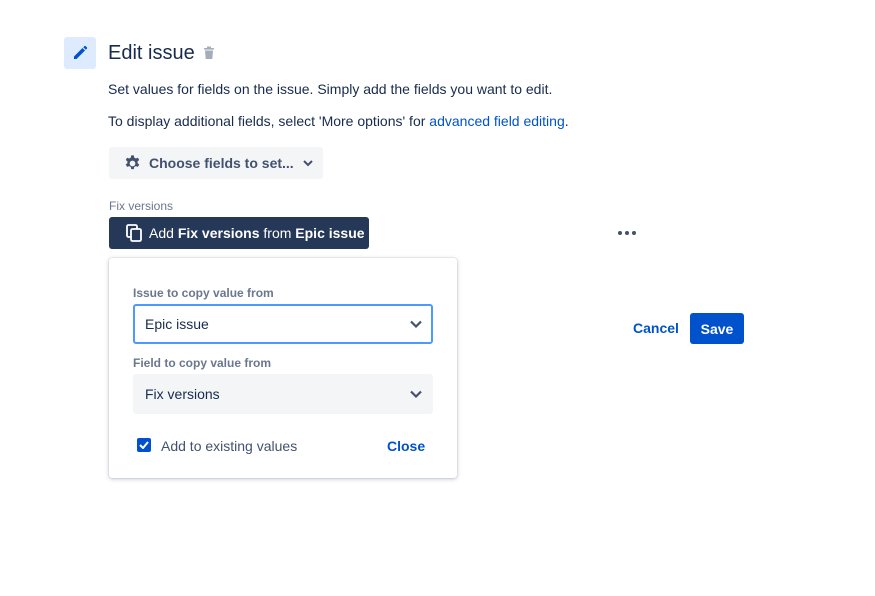  Describe the element at coordinates (283, 324) in the screenshot. I see `issue-to-copy-select: Epic issue` at that location.